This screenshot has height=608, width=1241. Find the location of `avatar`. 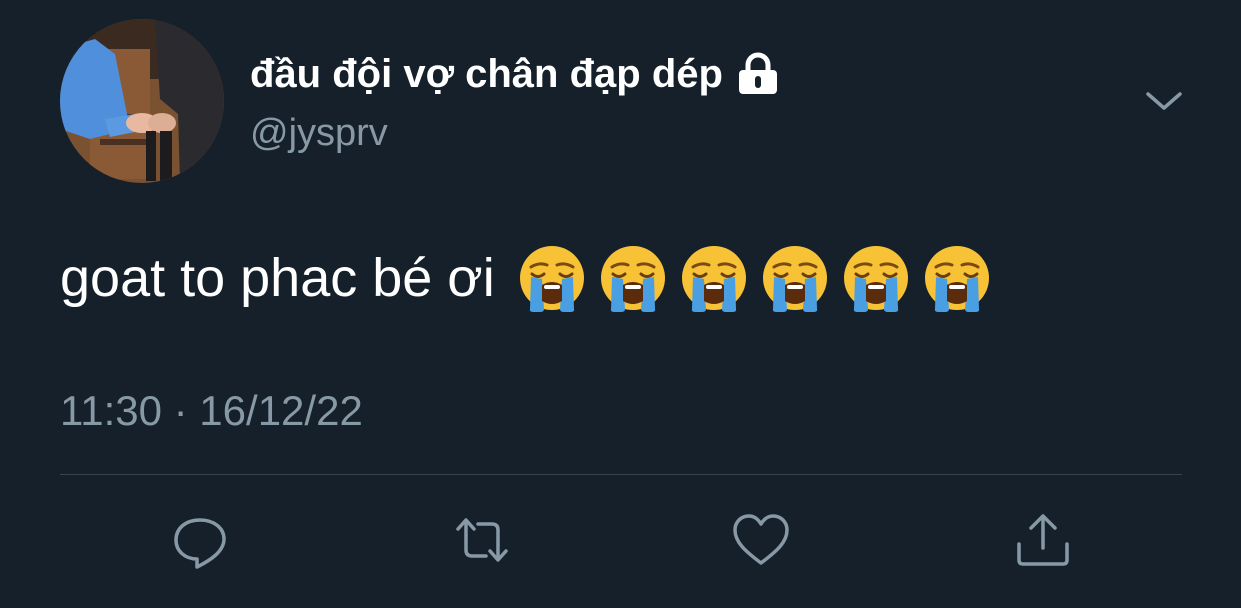

avatar is located at coordinates (142, 101).